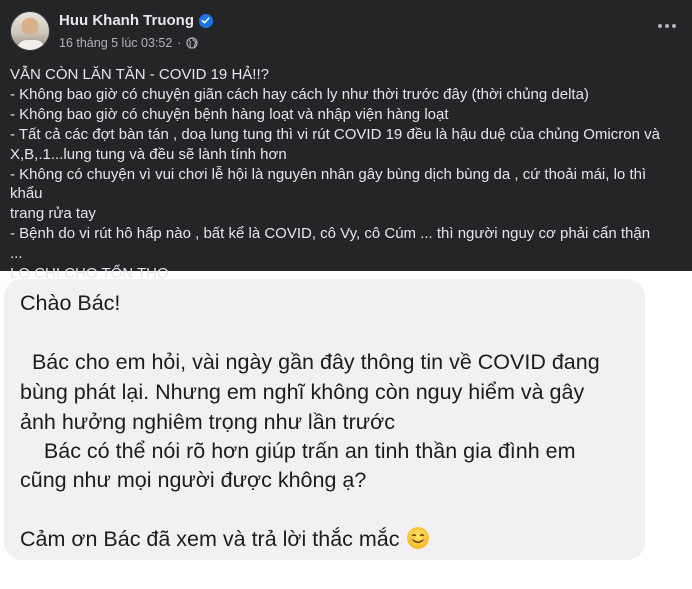 This screenshot has width=692, height=589. Describe the element at coordinates (417, 538) in the screenshot. I see `smiling-face-icon` at that location.